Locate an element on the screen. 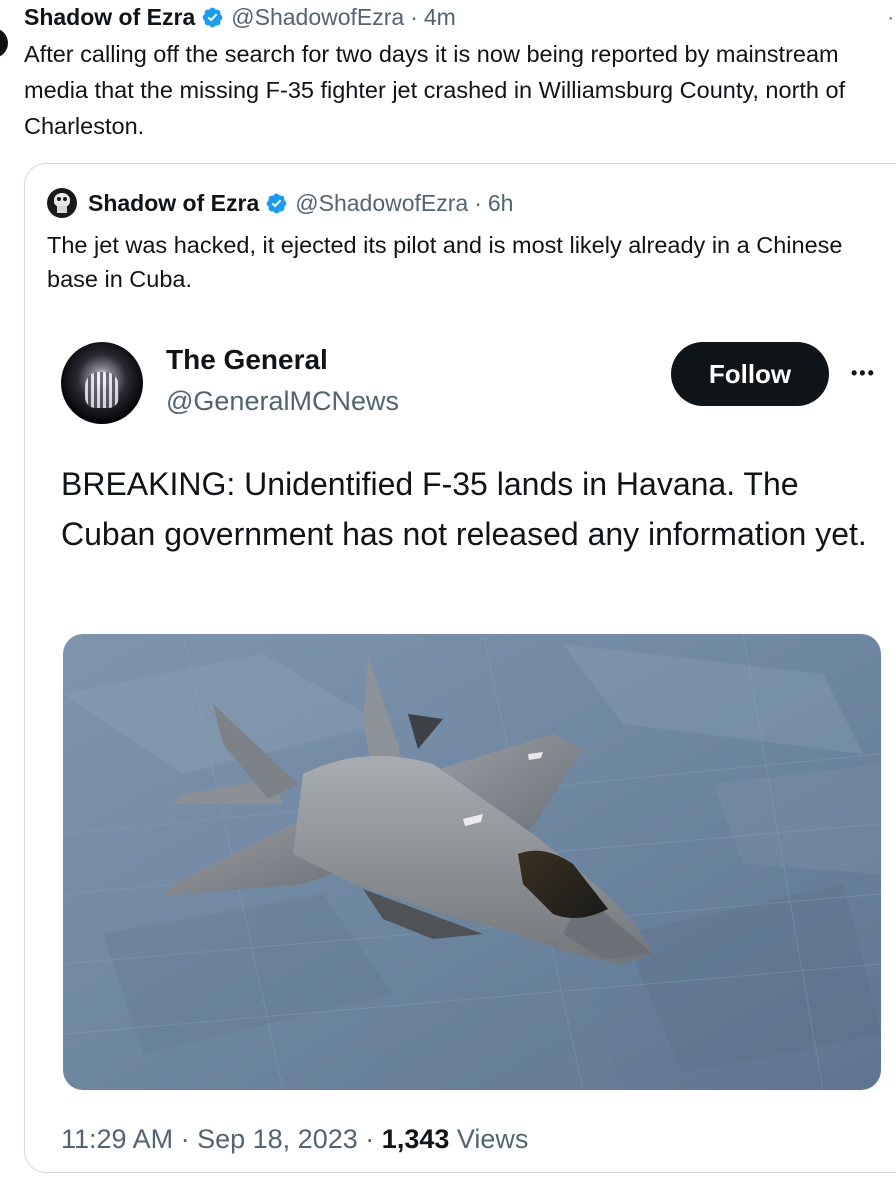 The width and height of the screenshot is (896, 1187). embedded-author-avatar is located at coordinates (102, 383).